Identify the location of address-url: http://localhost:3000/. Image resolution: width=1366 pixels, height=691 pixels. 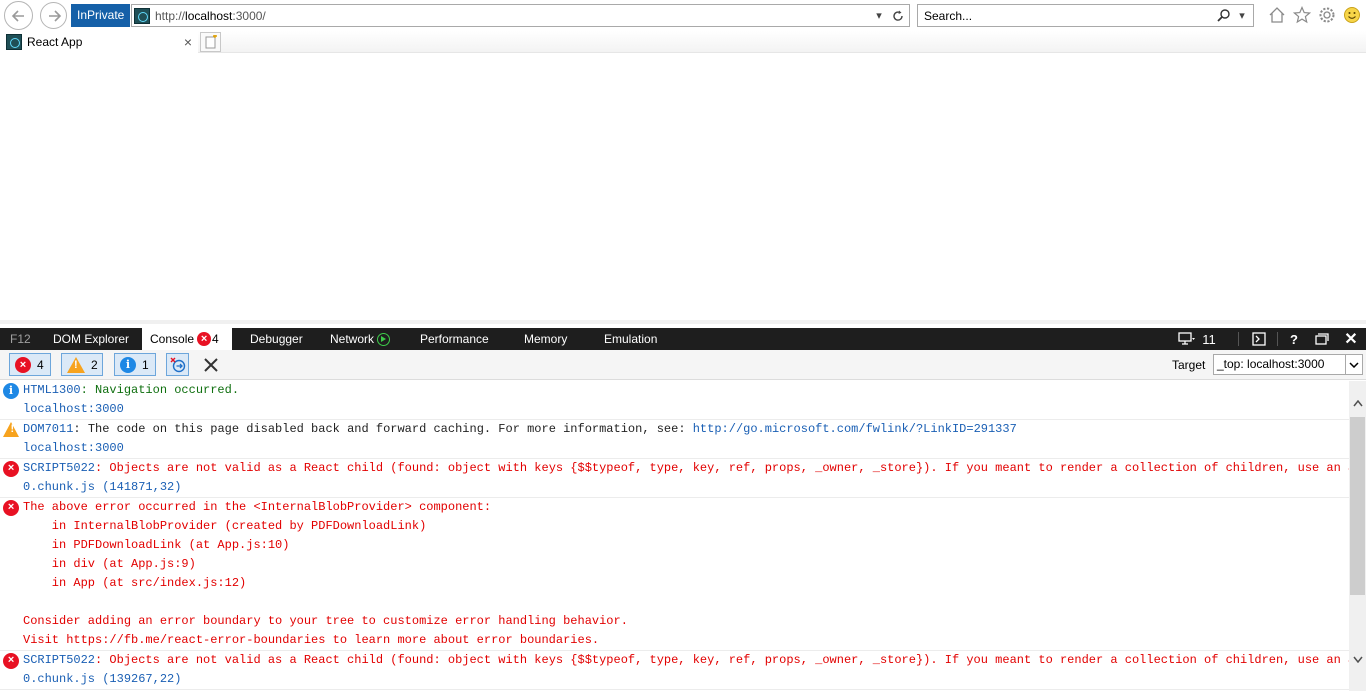
(513, 16).